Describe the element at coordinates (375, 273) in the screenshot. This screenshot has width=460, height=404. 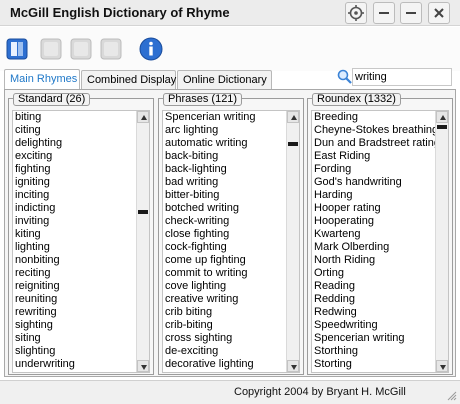
I see `list-item: Orting` at that location.